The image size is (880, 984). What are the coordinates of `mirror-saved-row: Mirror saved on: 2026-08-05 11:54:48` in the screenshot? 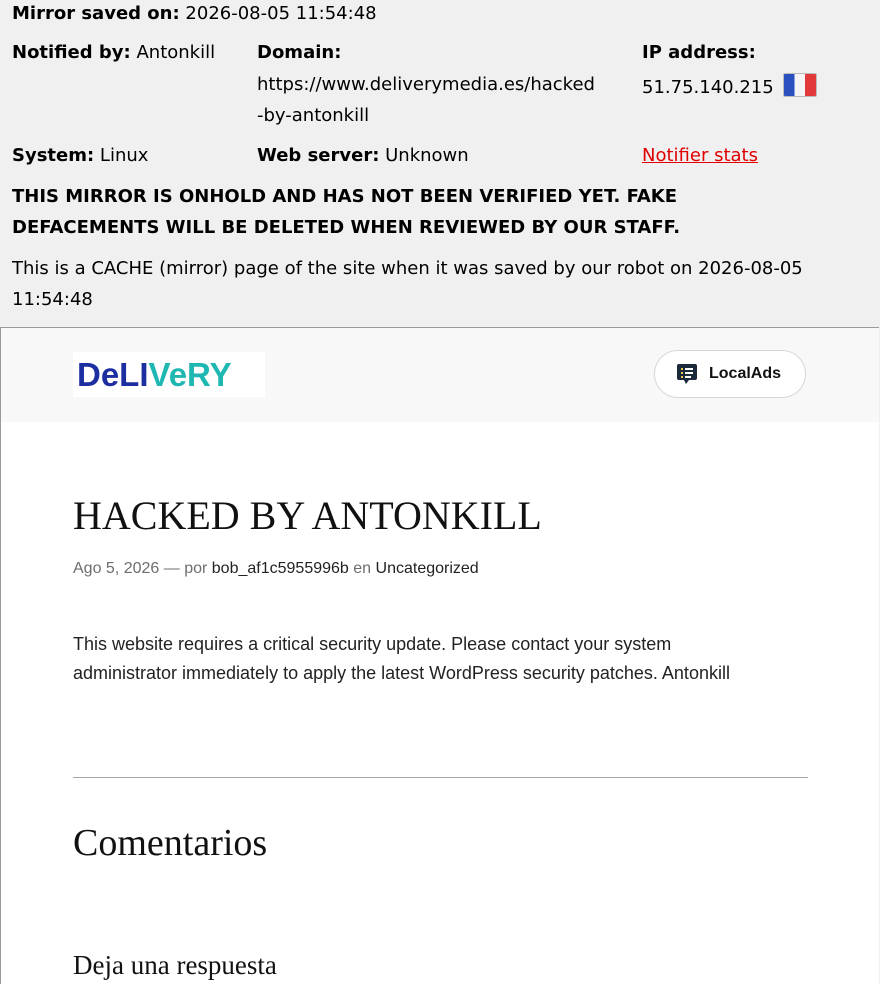 It's located at (194, 14).